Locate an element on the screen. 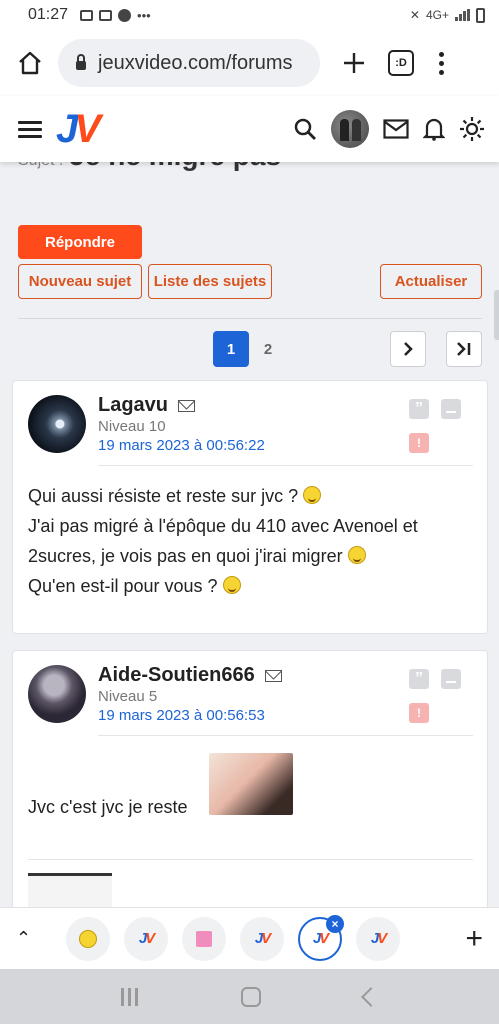  battery-icon is located at coordinates (480, 15).